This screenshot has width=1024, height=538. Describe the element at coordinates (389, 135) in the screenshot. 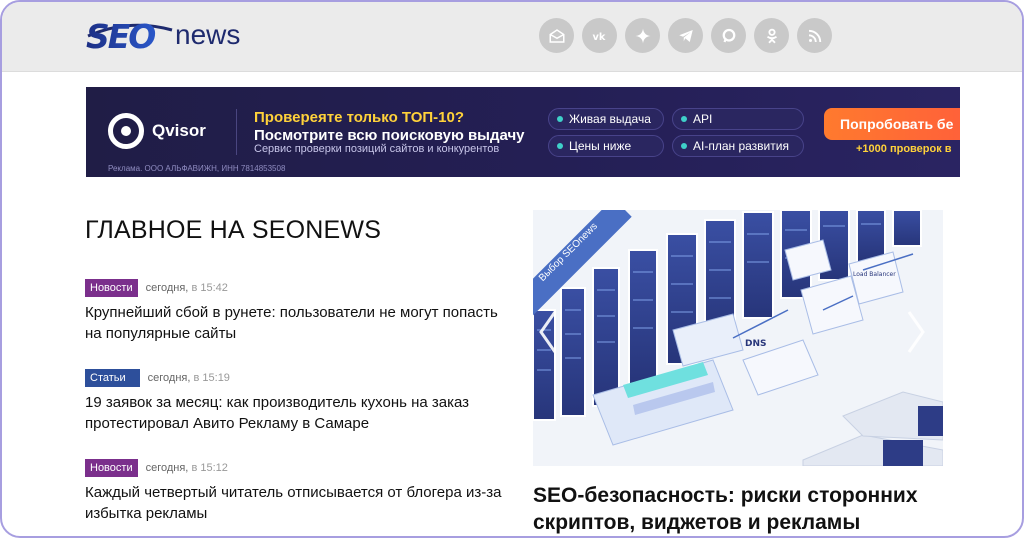

I see `banner-headline-2: Посмотрите всю поисковую выдачу` at that location.